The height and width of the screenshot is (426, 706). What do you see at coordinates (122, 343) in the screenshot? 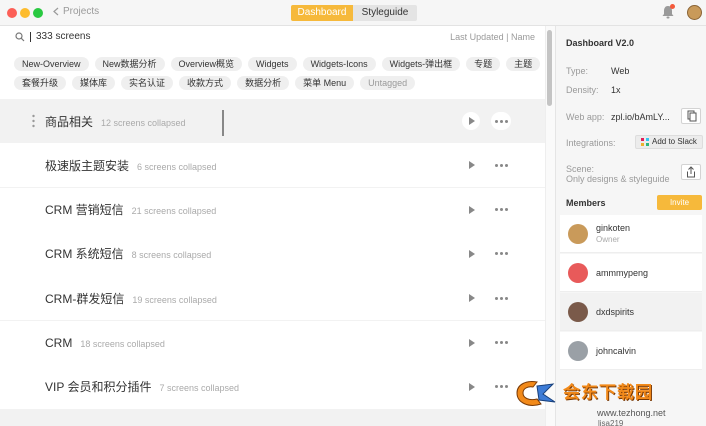
I see `section-count: 18 screens collapsed` at bounding box center [122, 343].